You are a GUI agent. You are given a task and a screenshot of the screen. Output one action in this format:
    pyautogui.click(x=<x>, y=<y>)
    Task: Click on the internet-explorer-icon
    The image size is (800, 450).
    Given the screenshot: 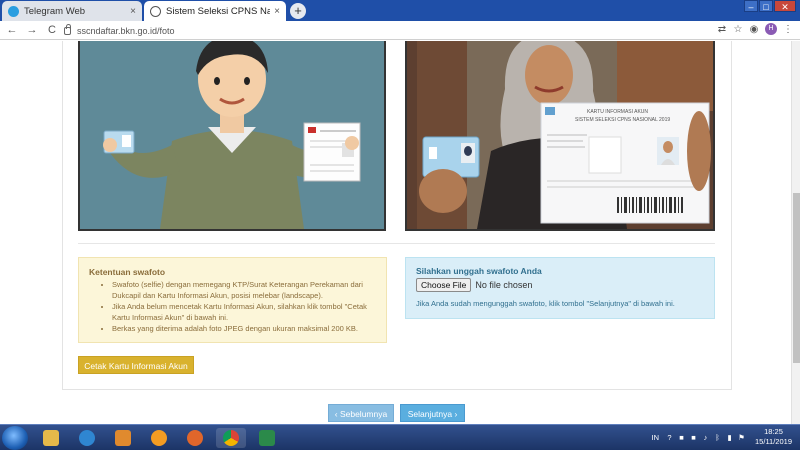 What is the action you would take?
    pyautogui.click(x=87, y=438)
    